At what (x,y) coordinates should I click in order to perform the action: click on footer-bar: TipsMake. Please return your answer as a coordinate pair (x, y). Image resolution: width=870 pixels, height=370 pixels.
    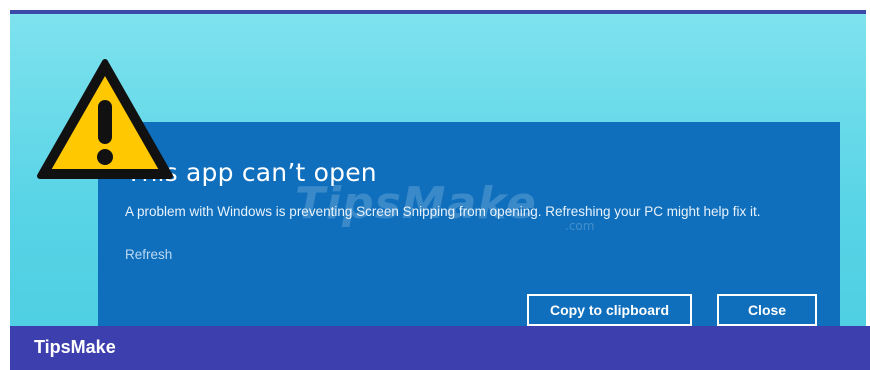
    Looking at the image, I should click on (440, 348).